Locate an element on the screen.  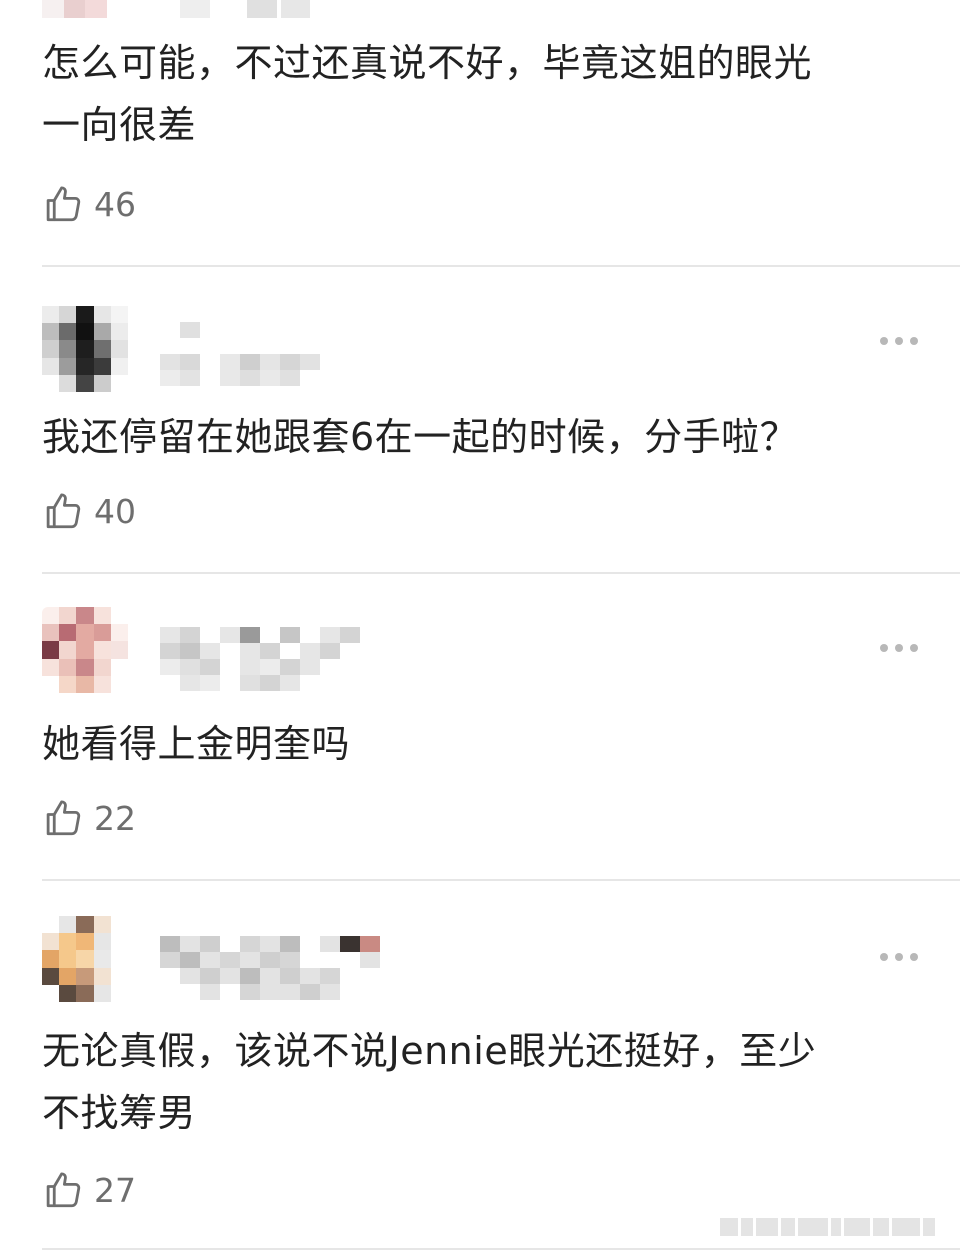
comment-text-line: 不找筹男 is located at coordinates (119, 1113).